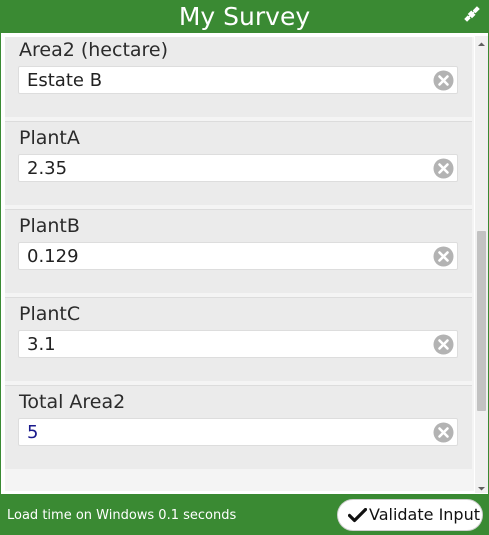  I want to click on validate-input-button: Validate Input, so click(410, 515).